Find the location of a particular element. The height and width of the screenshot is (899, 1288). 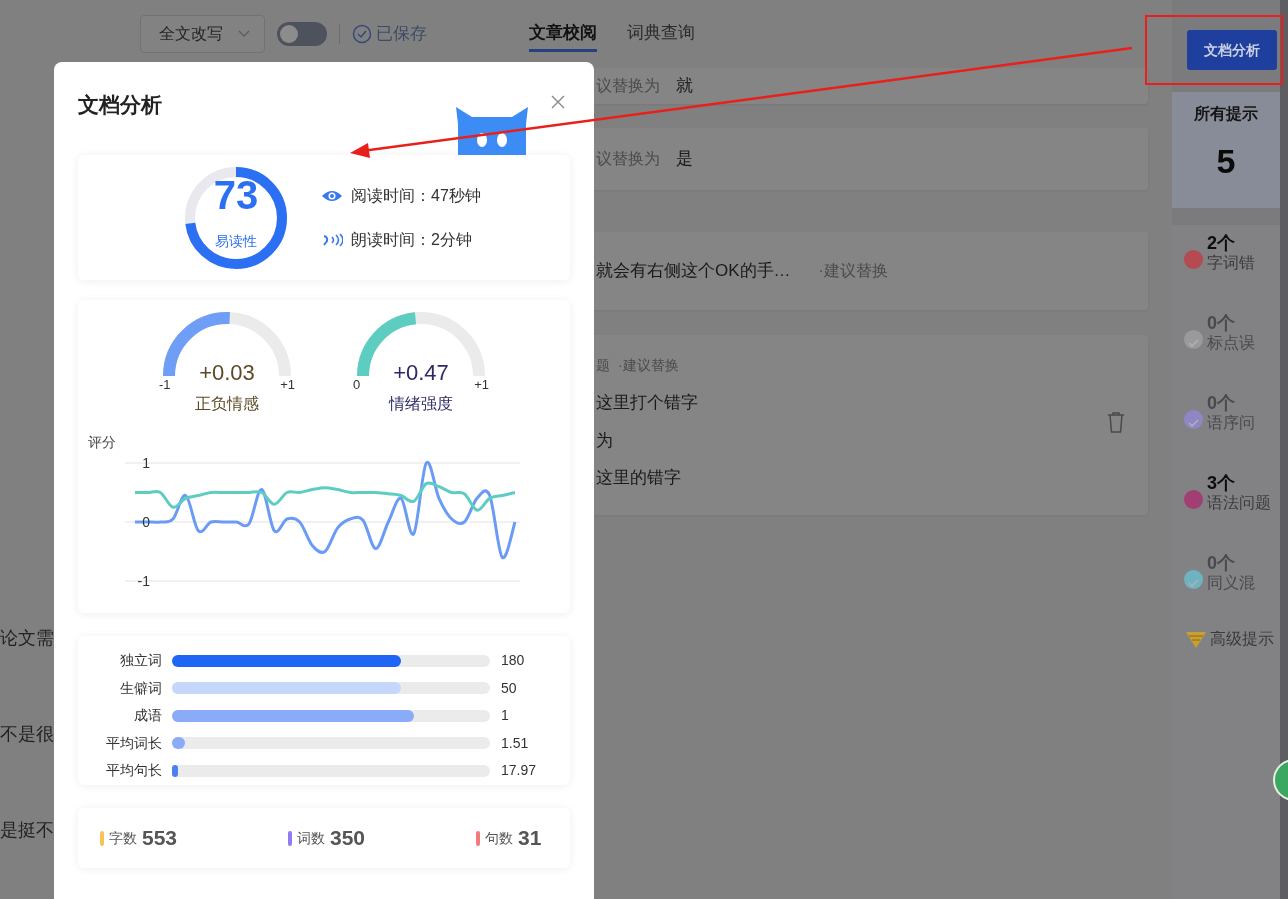

sound-wave-icon is located at coordinates (332, 239).